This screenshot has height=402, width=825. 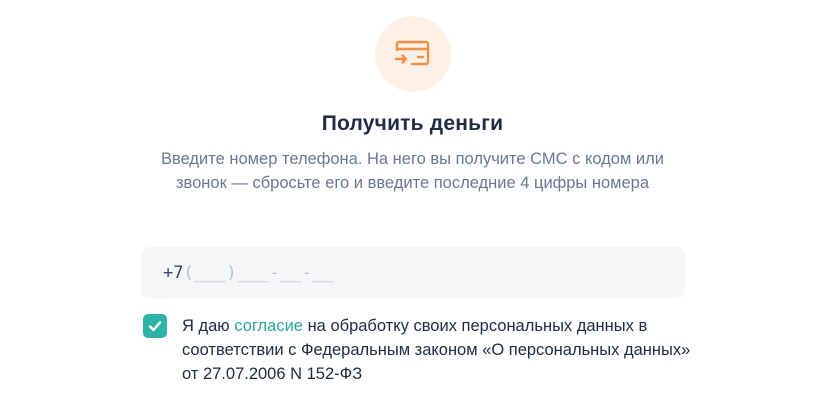 I want to click on consent-text-before: Я даю, so click(x=208, y=326).